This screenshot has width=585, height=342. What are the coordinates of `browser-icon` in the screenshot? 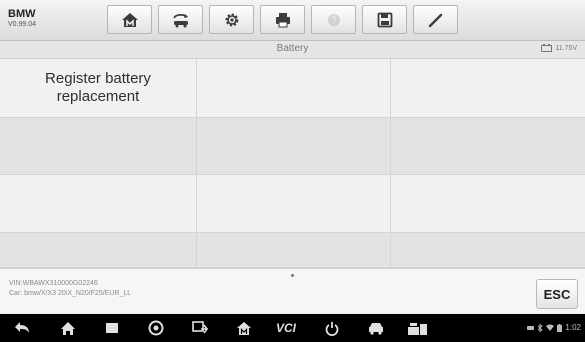 It's located at (156, 328).